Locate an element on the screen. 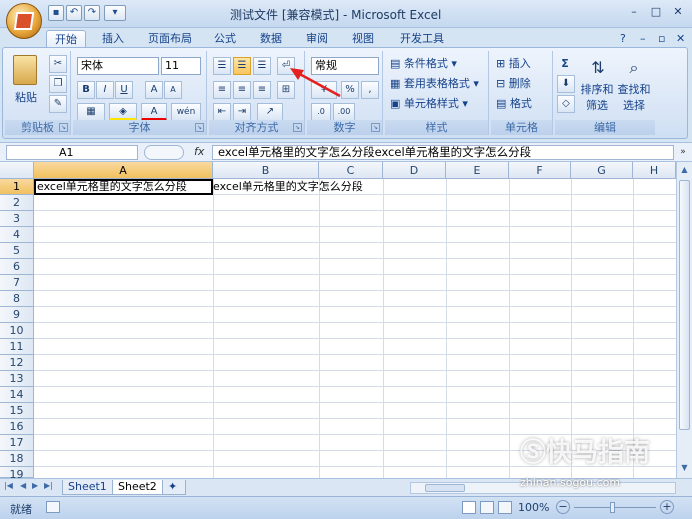 The width and height of the screenshot is (692, 519). find-label-2: 选择 is located at coordinates (634, 106).